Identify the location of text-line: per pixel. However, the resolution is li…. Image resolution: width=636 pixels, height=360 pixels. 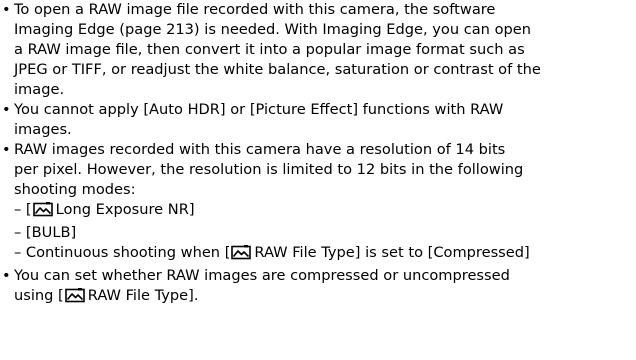
(269, 169).